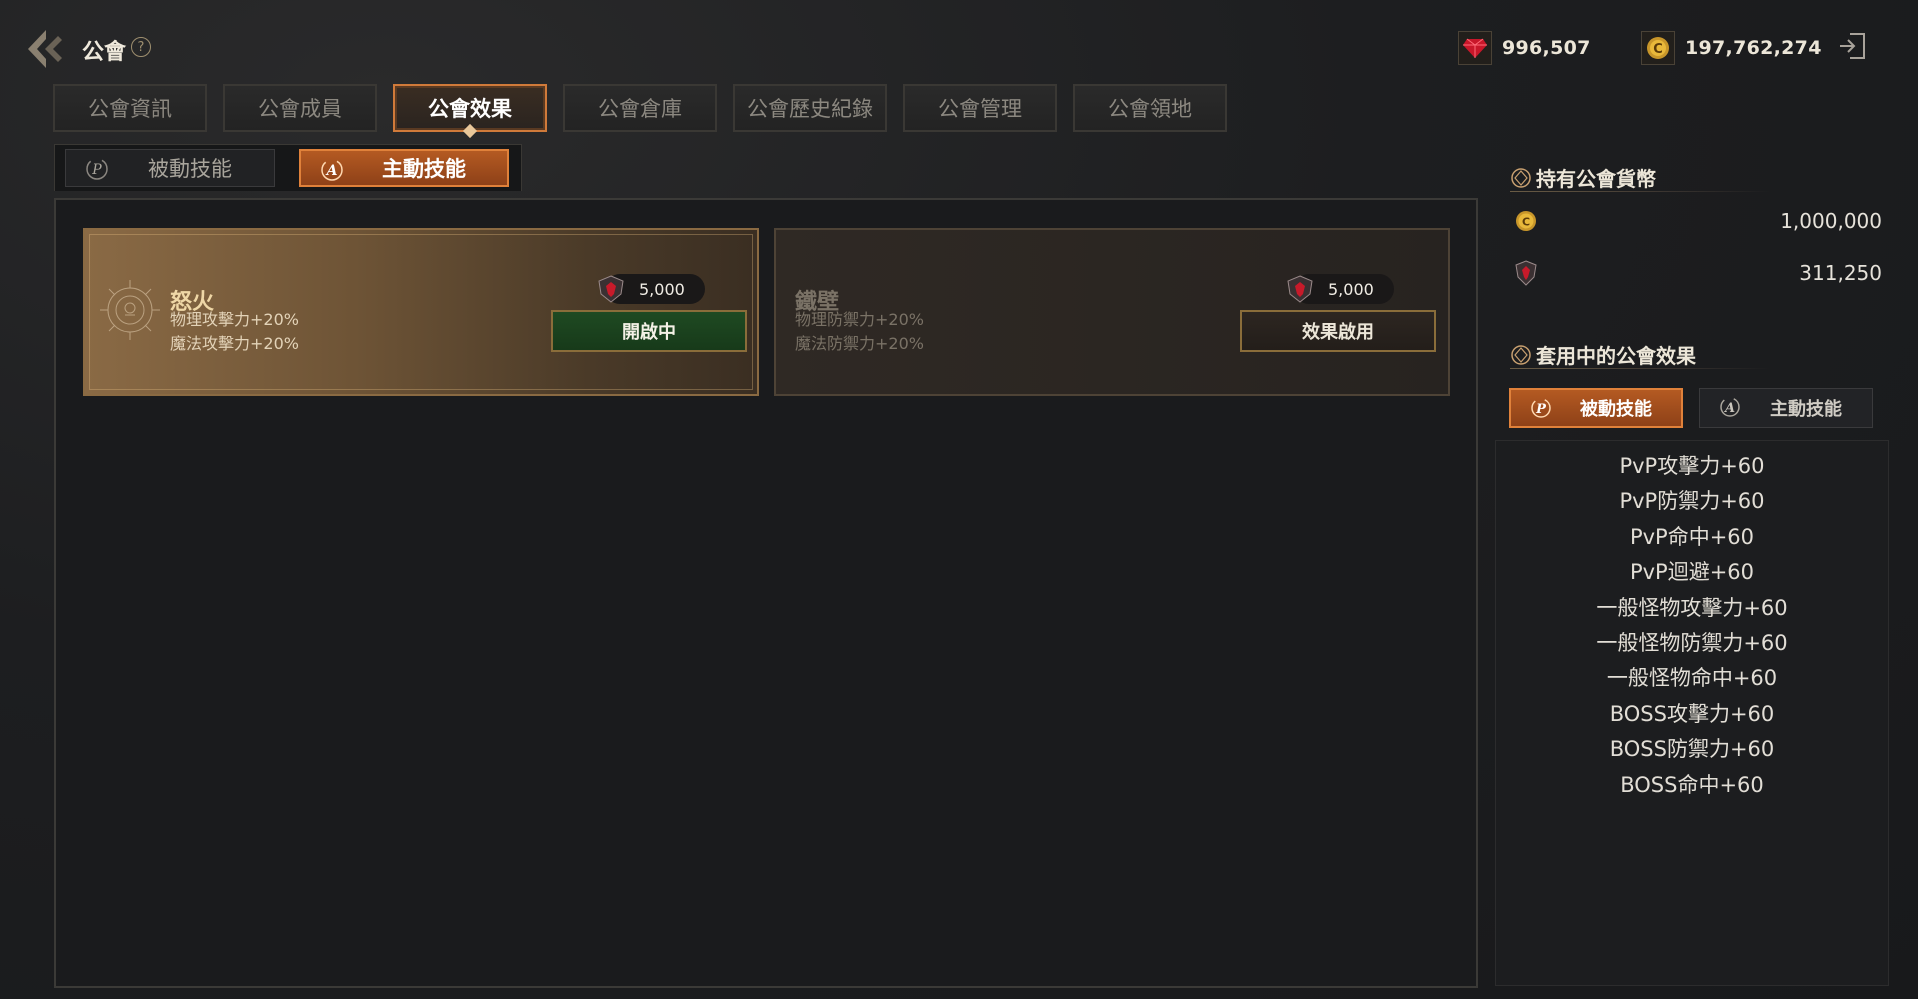  What do you see at coordinates (1831, 221) in the screenshot?
I see `held-coin-value: 1,000,000` at bounding box center [1831, 221].